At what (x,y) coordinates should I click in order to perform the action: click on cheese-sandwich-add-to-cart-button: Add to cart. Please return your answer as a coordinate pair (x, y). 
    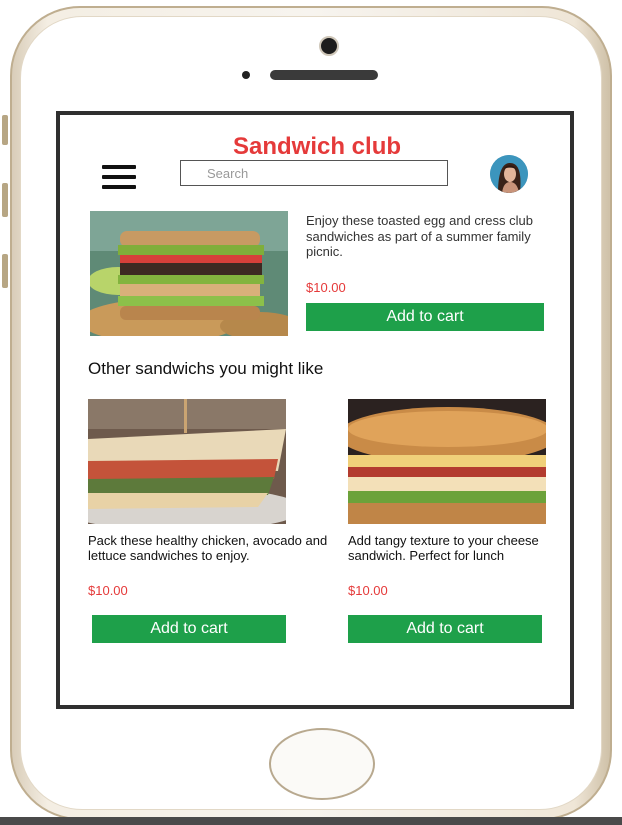
    Looking at the image, I should click on (445, 629).